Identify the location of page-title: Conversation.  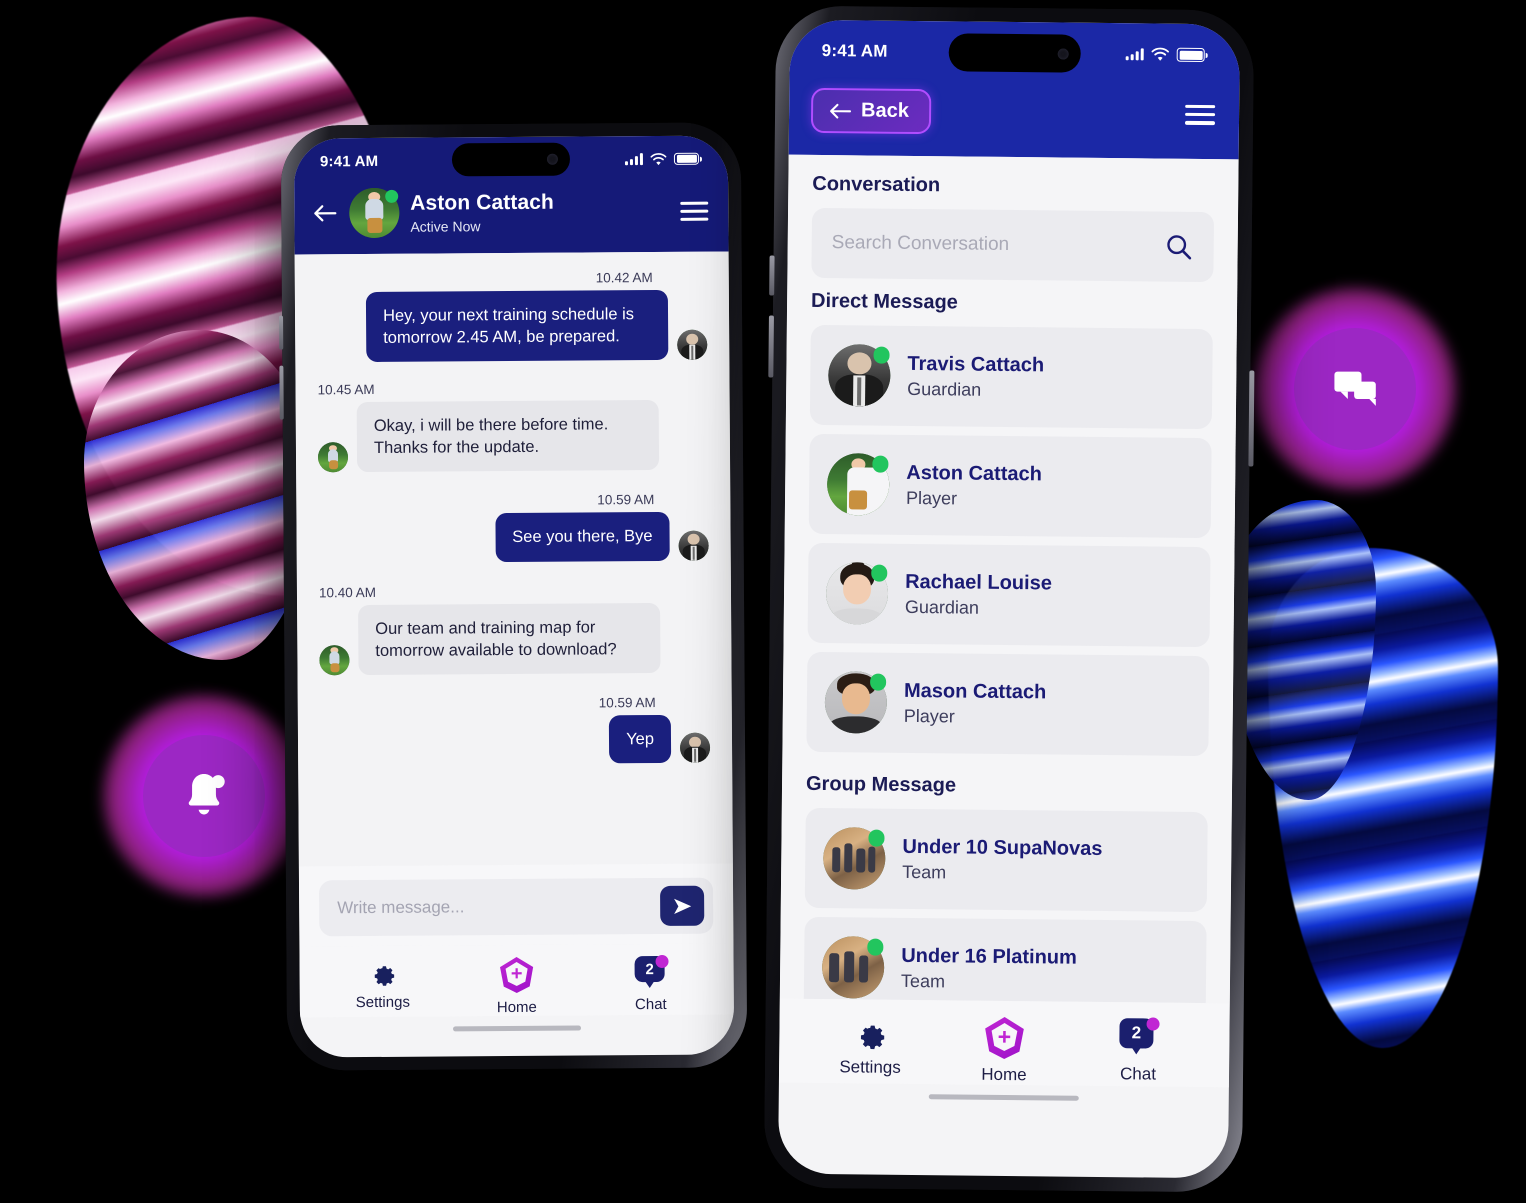
(876, 184).